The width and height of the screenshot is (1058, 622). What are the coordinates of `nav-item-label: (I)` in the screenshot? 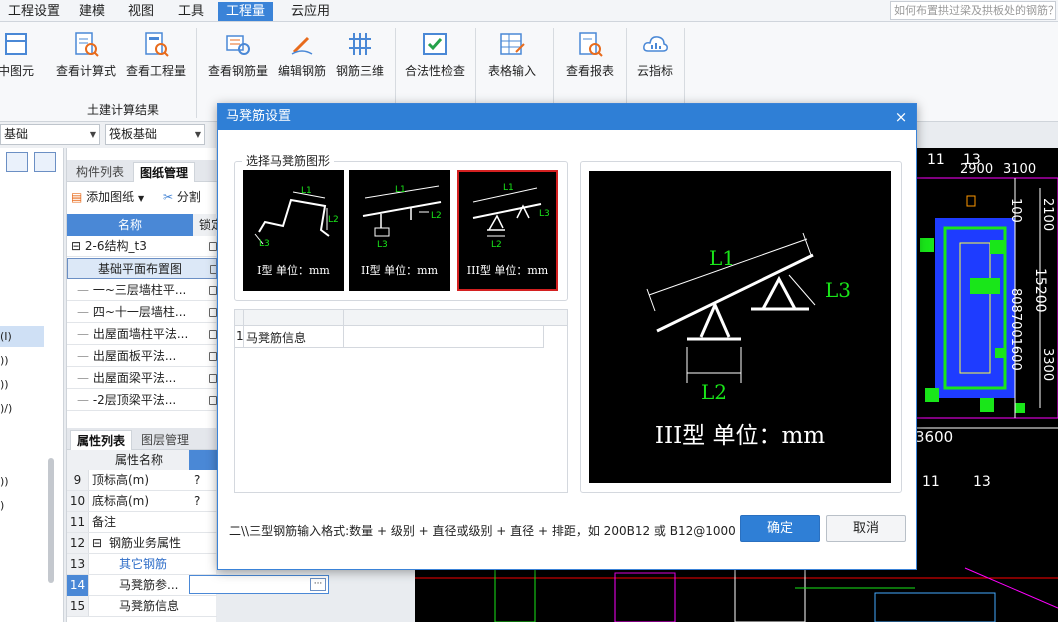 It's located at (6, 336).